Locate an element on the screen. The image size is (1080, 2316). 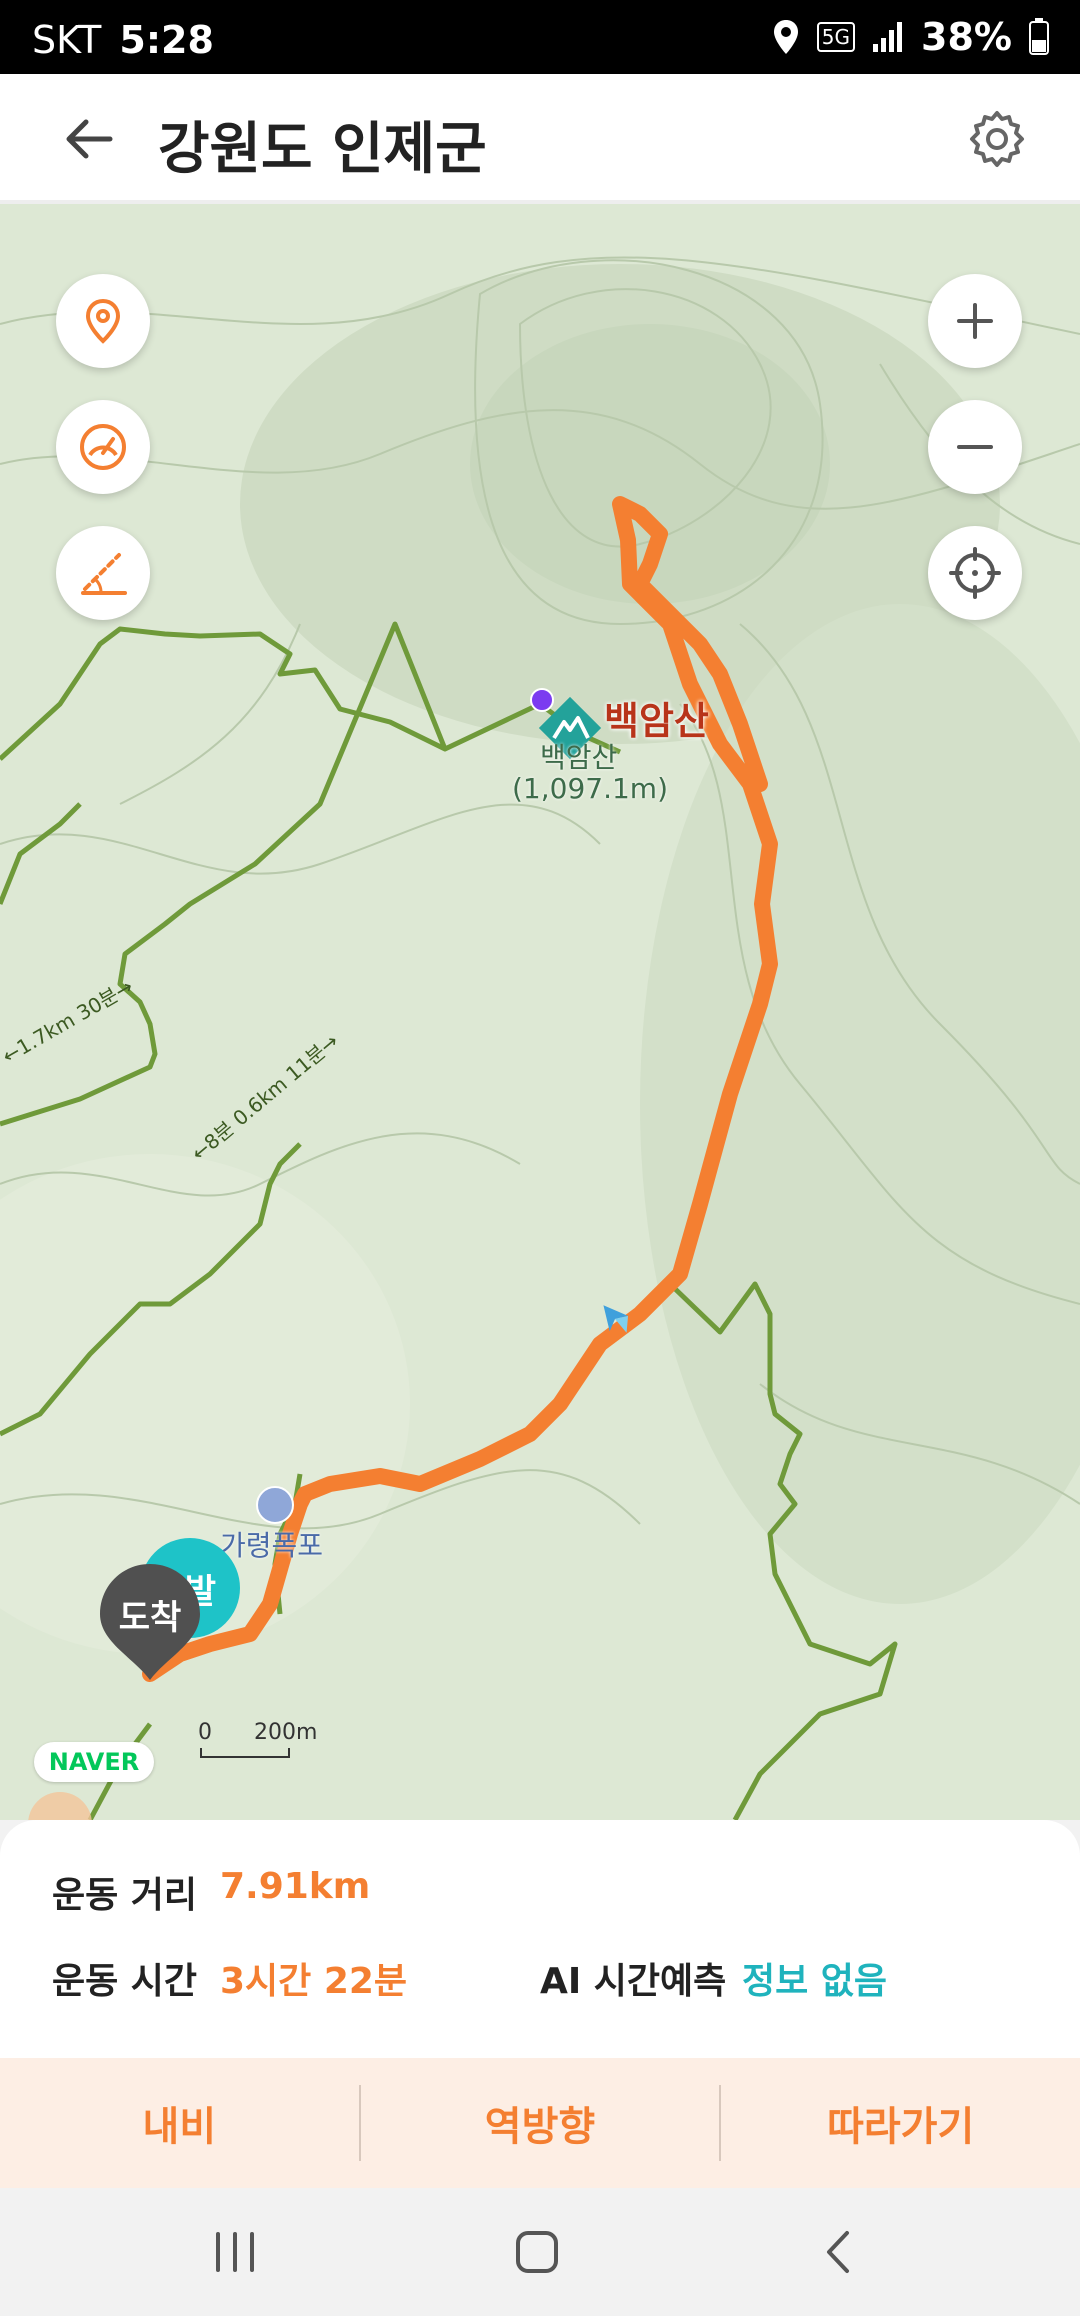
back-button is located at coordinates (89, 139).